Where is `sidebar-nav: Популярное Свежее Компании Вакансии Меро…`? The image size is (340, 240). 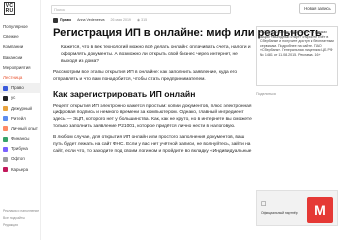 sidebar-nav: Популярное Свежее Компании Вакансии Меро… is located at coordinates (20, 98).